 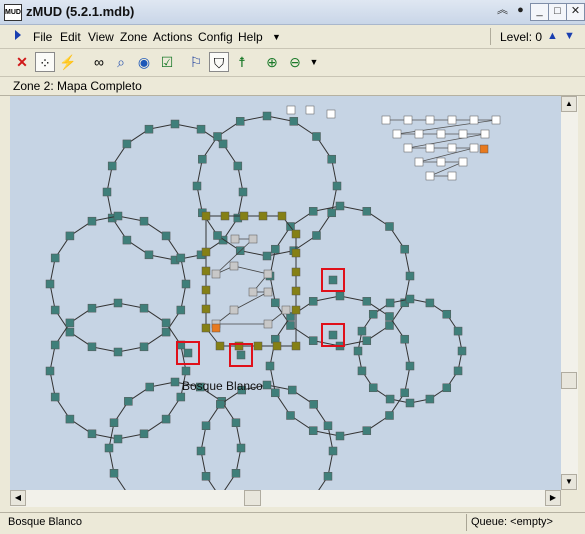 I want to click on menu-file: File, so click(x=42, y=37).